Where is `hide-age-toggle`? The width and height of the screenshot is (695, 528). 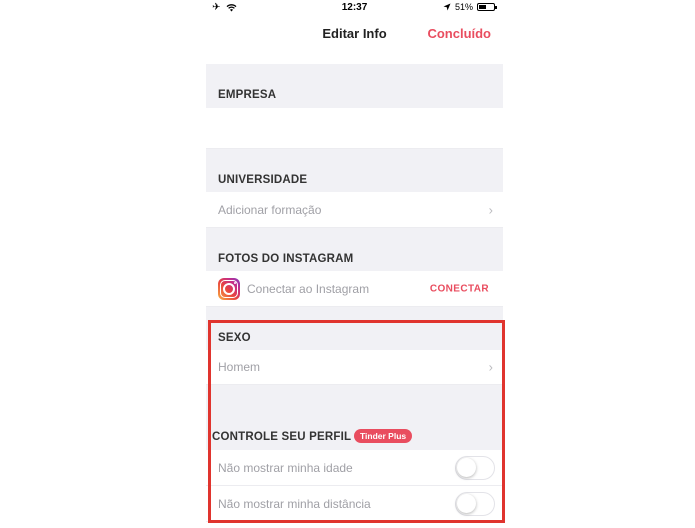 hide-age-toggle is located at coordinates (475, 467).